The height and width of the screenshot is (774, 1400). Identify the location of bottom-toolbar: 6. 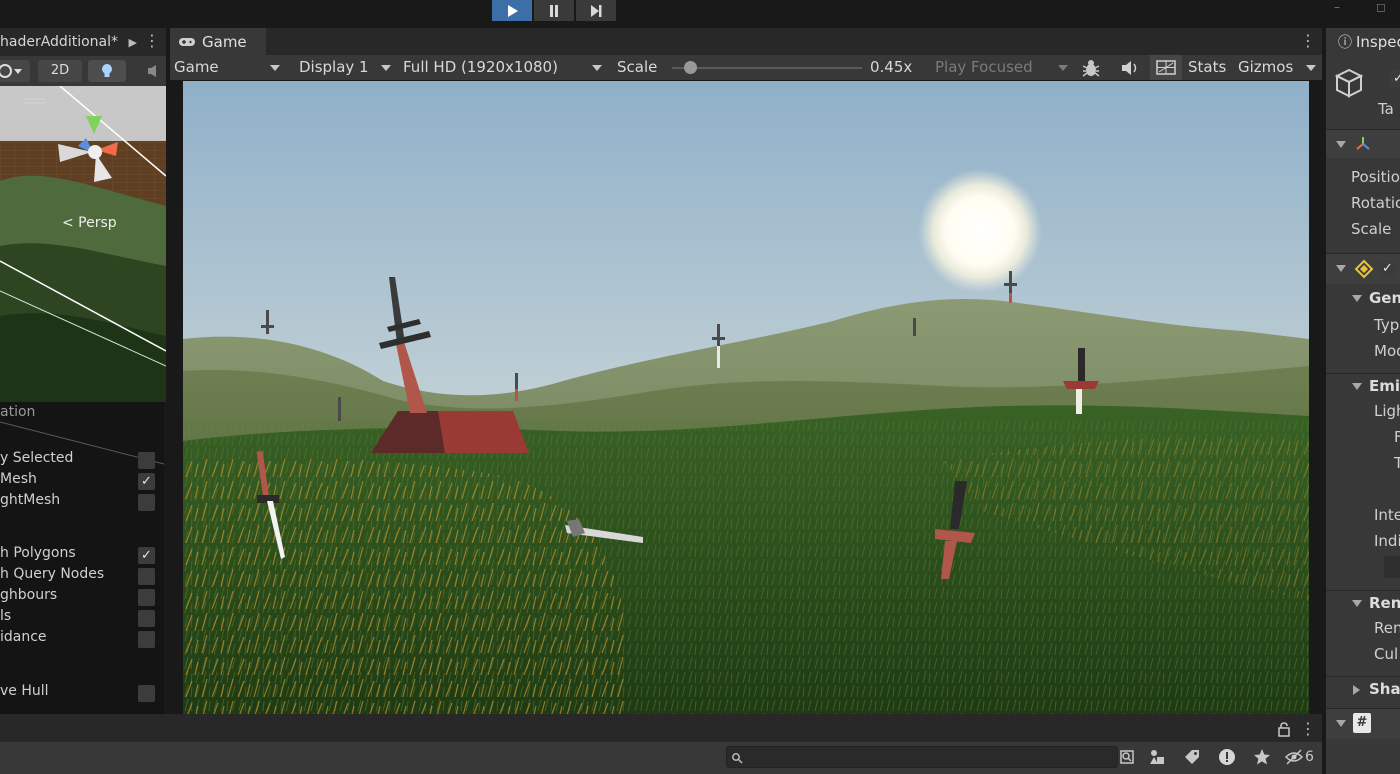
(661, 758).